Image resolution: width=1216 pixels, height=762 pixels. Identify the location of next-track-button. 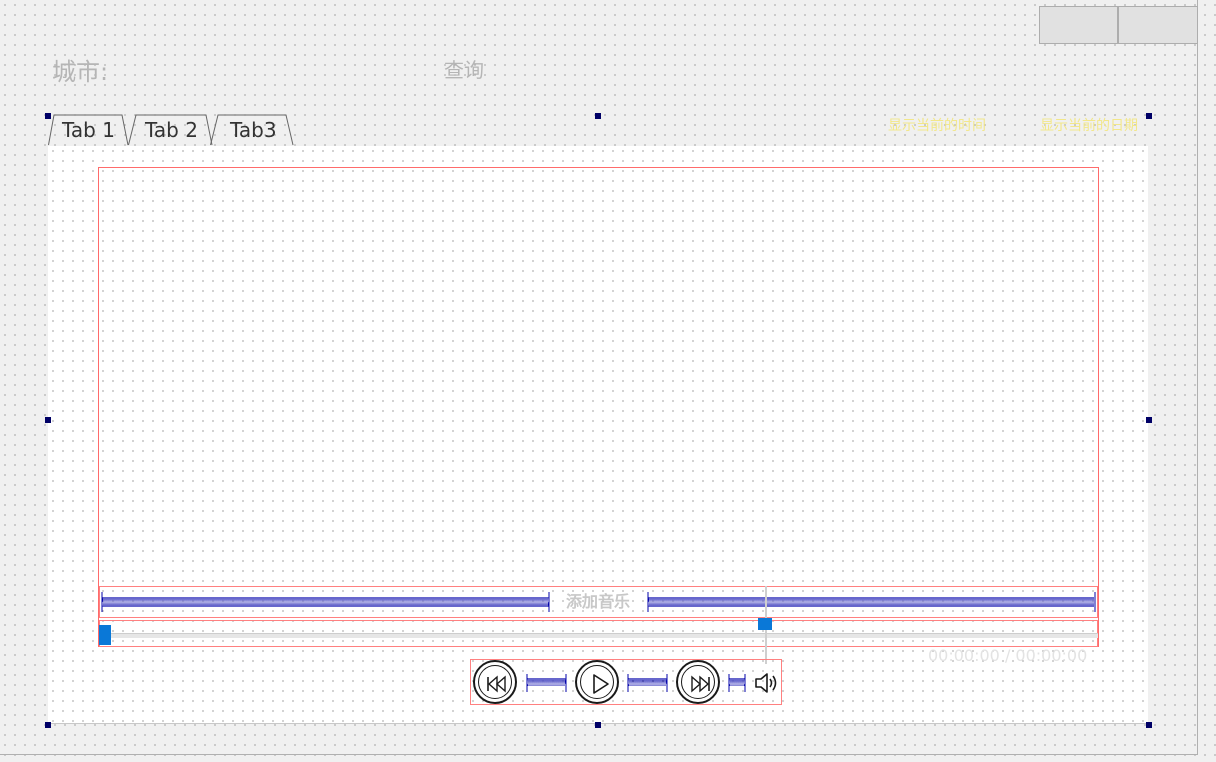
(698, 682).